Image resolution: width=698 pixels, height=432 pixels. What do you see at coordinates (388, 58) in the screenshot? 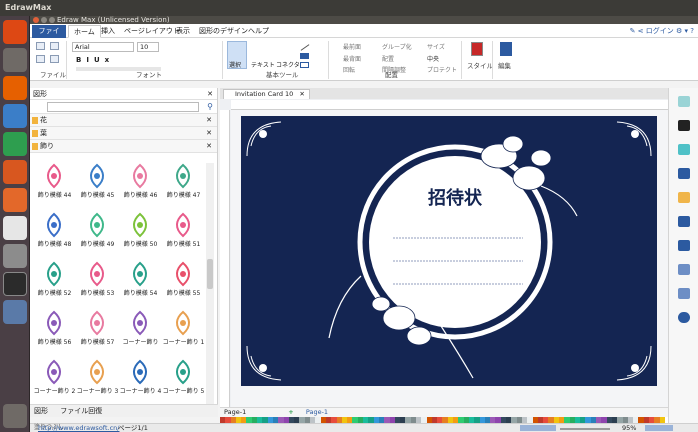
I see `align: 配置` at bounding box center [388, 58].